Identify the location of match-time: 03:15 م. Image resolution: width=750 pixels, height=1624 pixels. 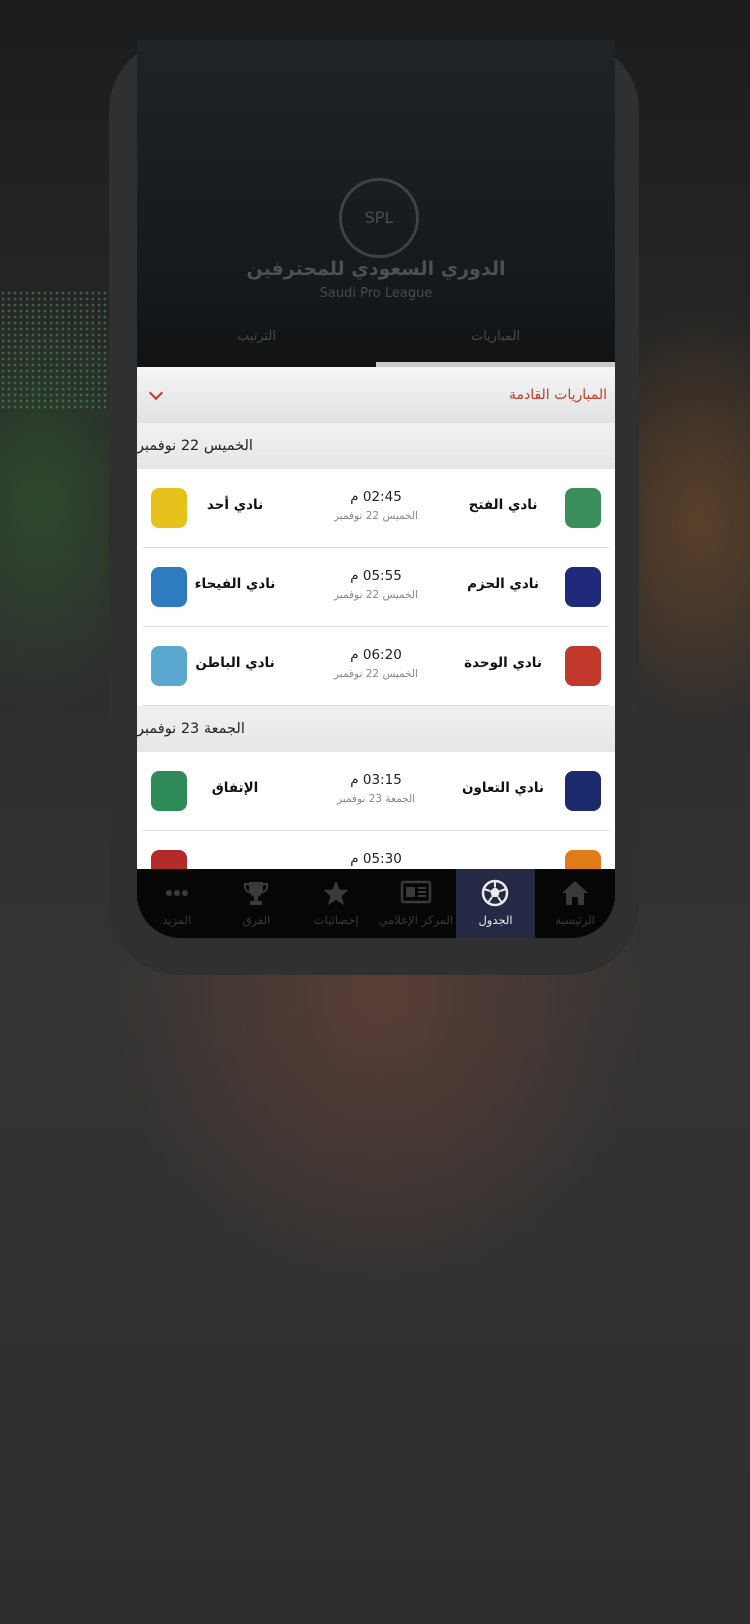
(376, 780).